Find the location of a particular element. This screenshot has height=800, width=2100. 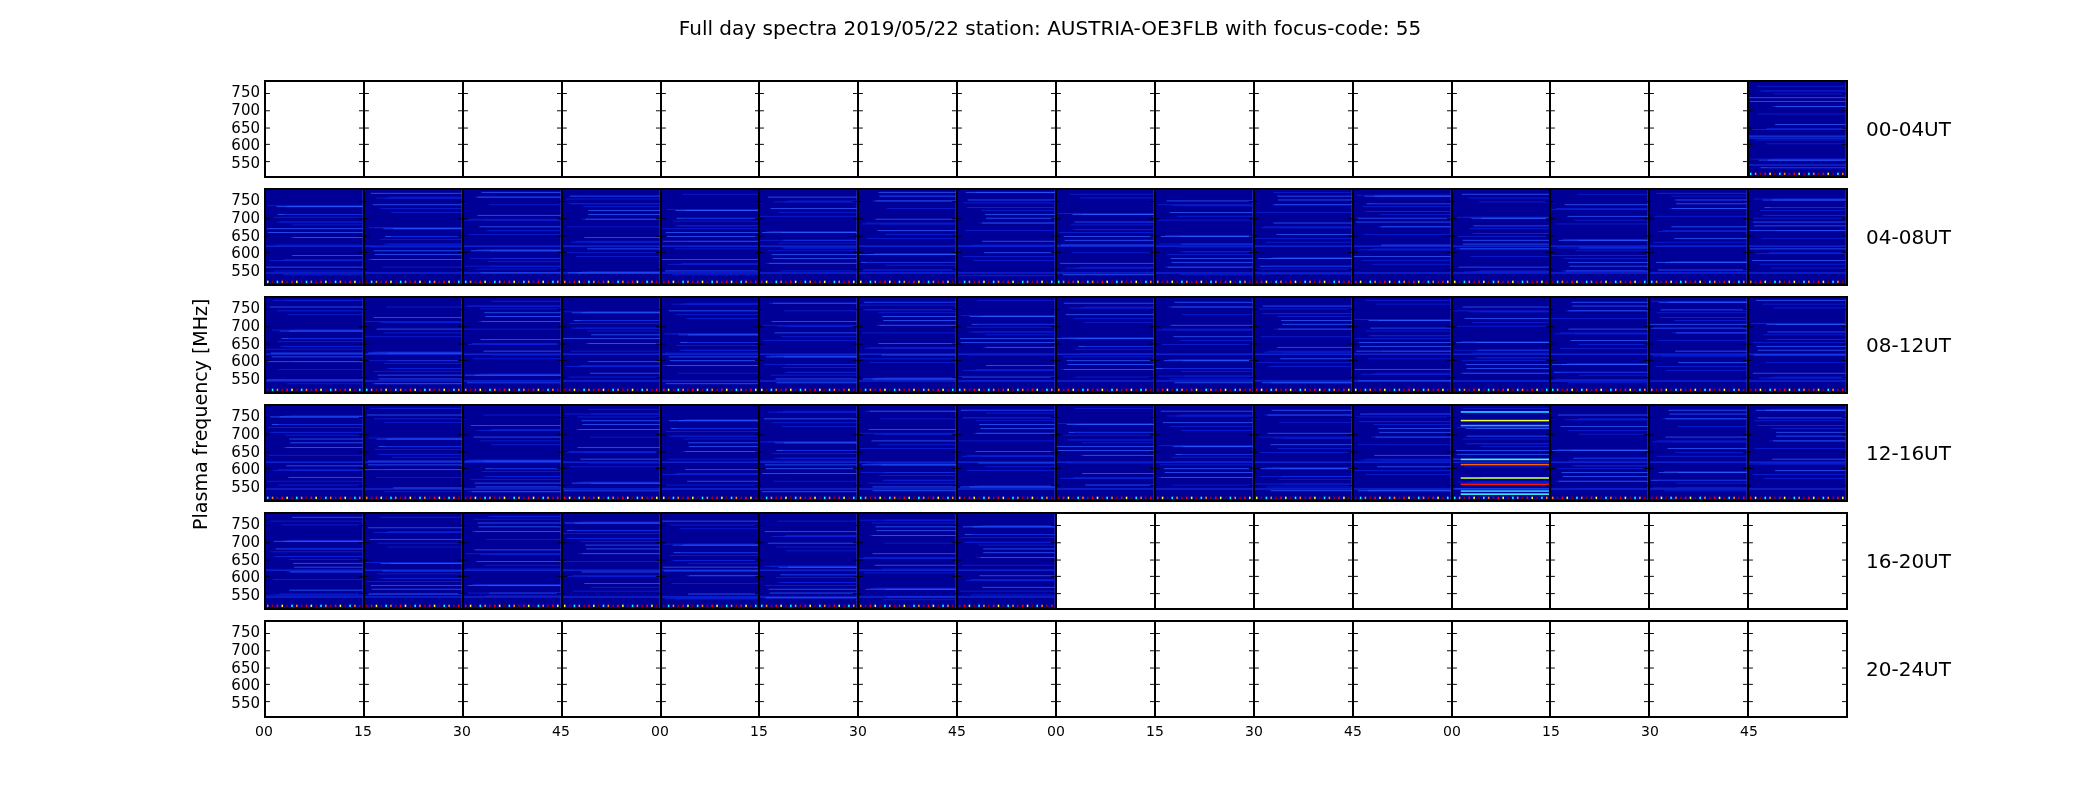

y-axis-label: Plasma frequency [MHz] is located at coordinates (200, 414).